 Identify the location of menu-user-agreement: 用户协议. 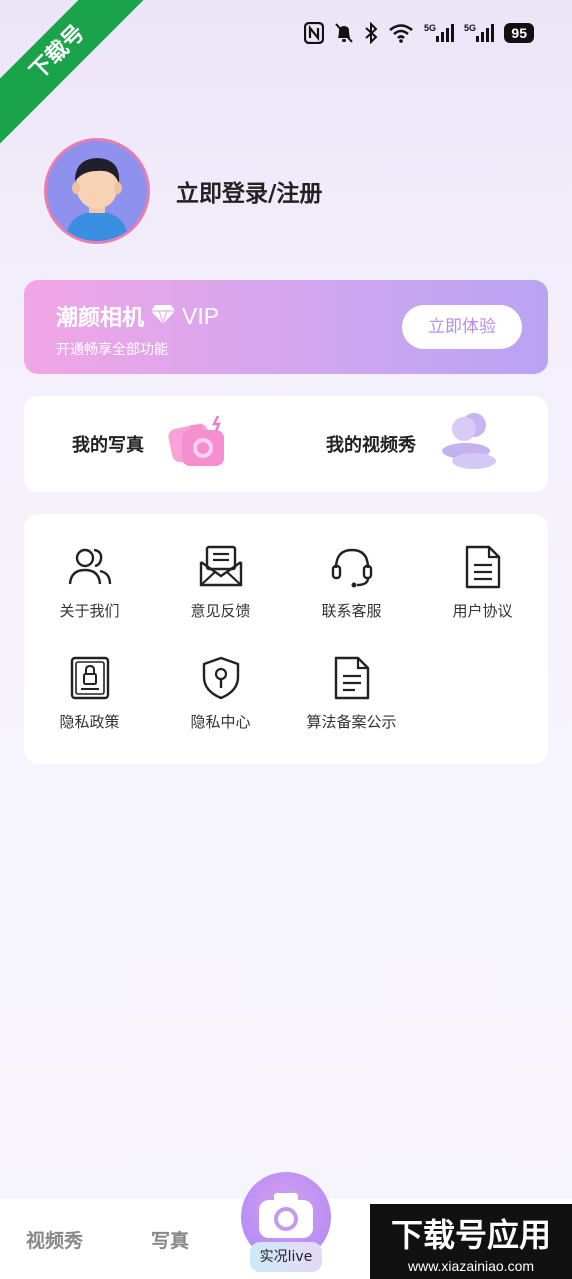
(482, 567).